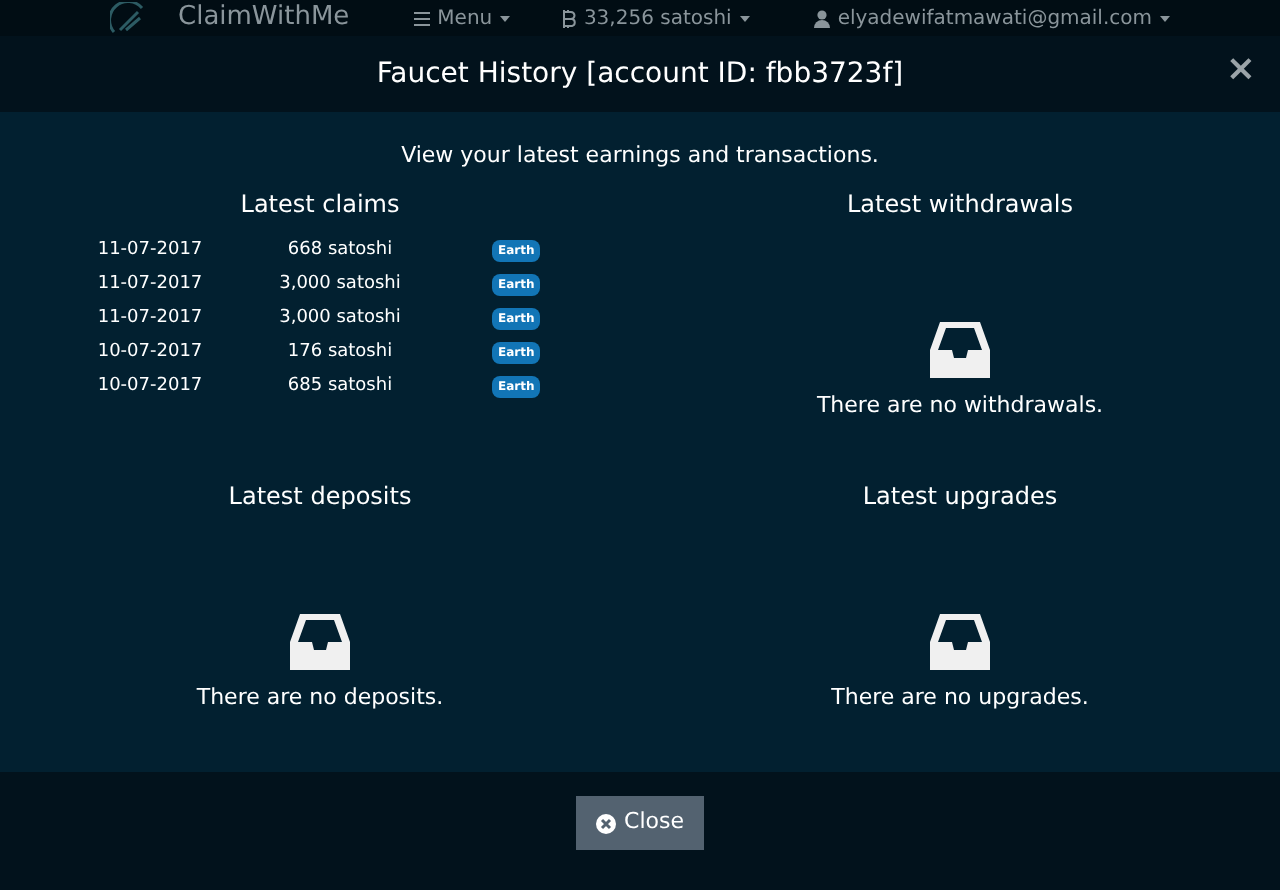 The width and height of the screenshot is (1280, 890). Describe the element at coordinates (960, 698) in the screenshot. I see `empty-message: There are no upgrades.` at that location.